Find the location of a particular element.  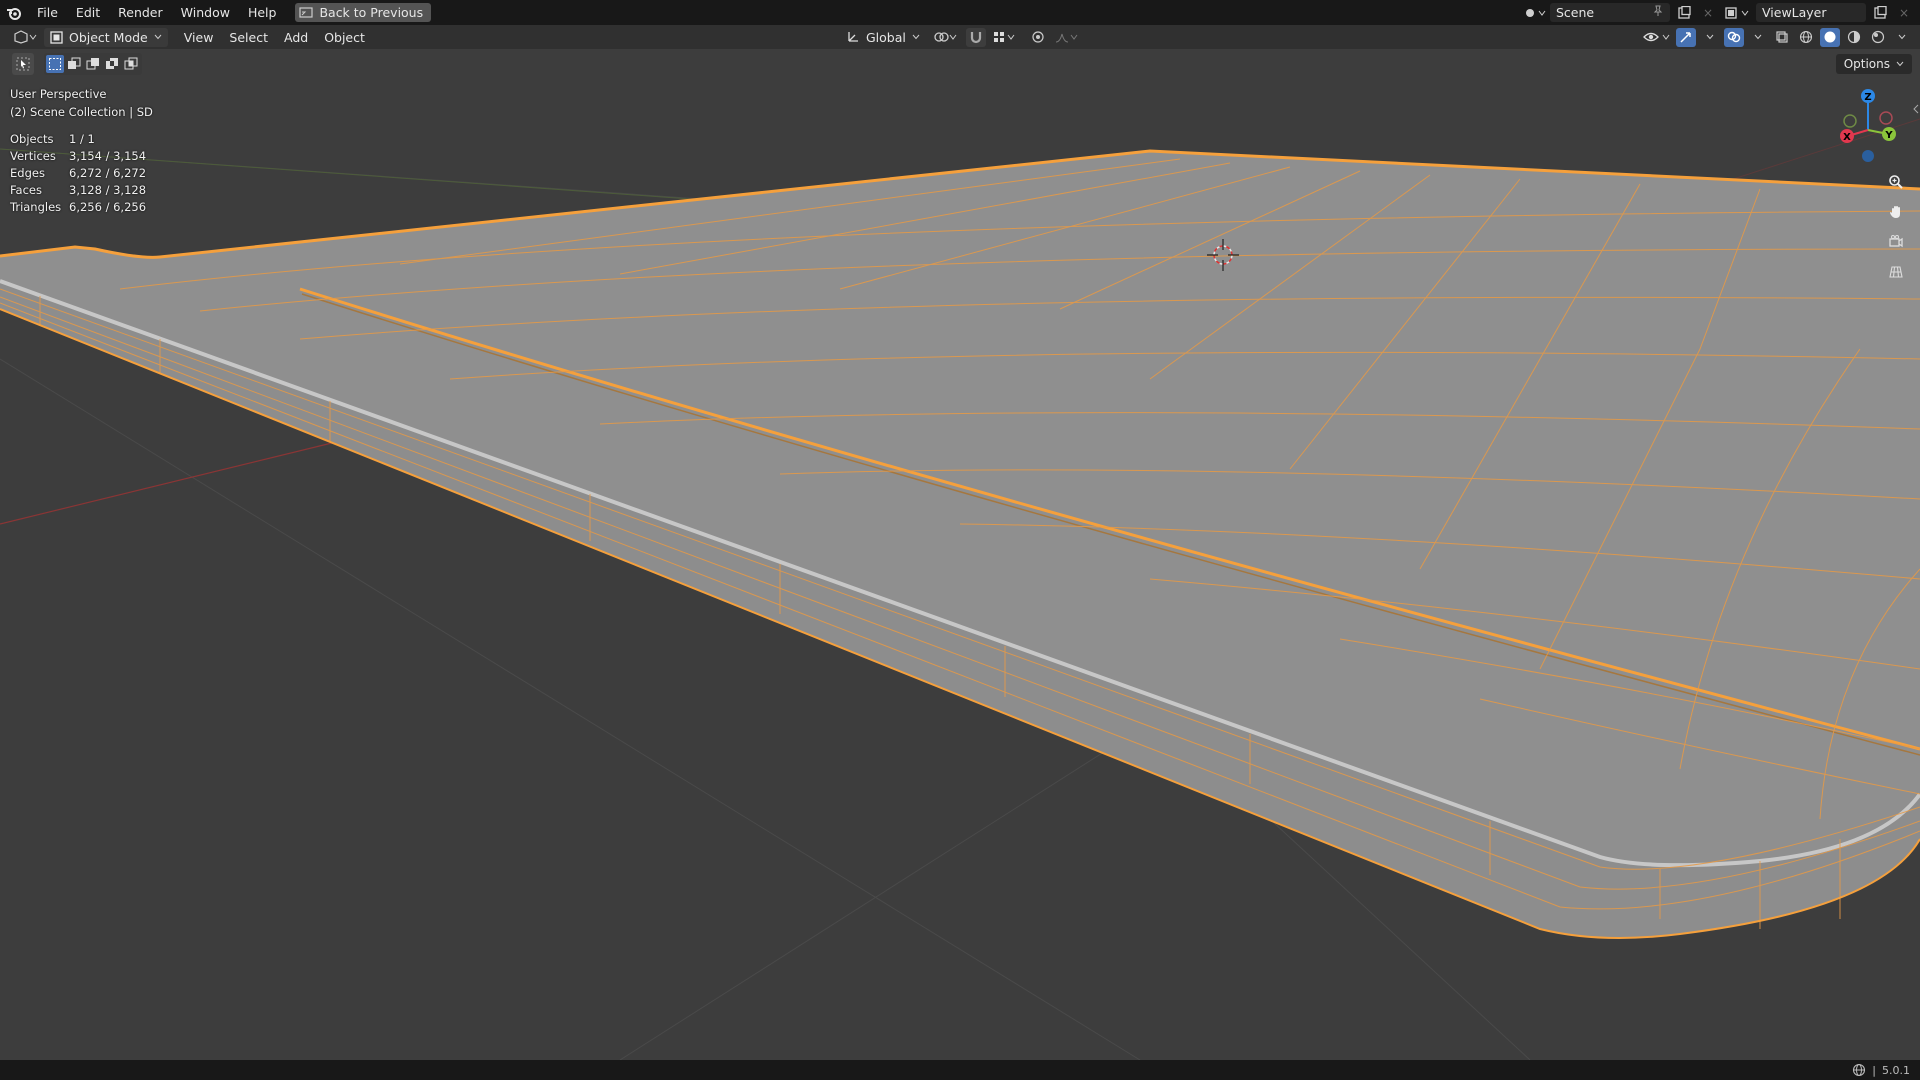

menu-render: Render is located at coordinates (140, 12).